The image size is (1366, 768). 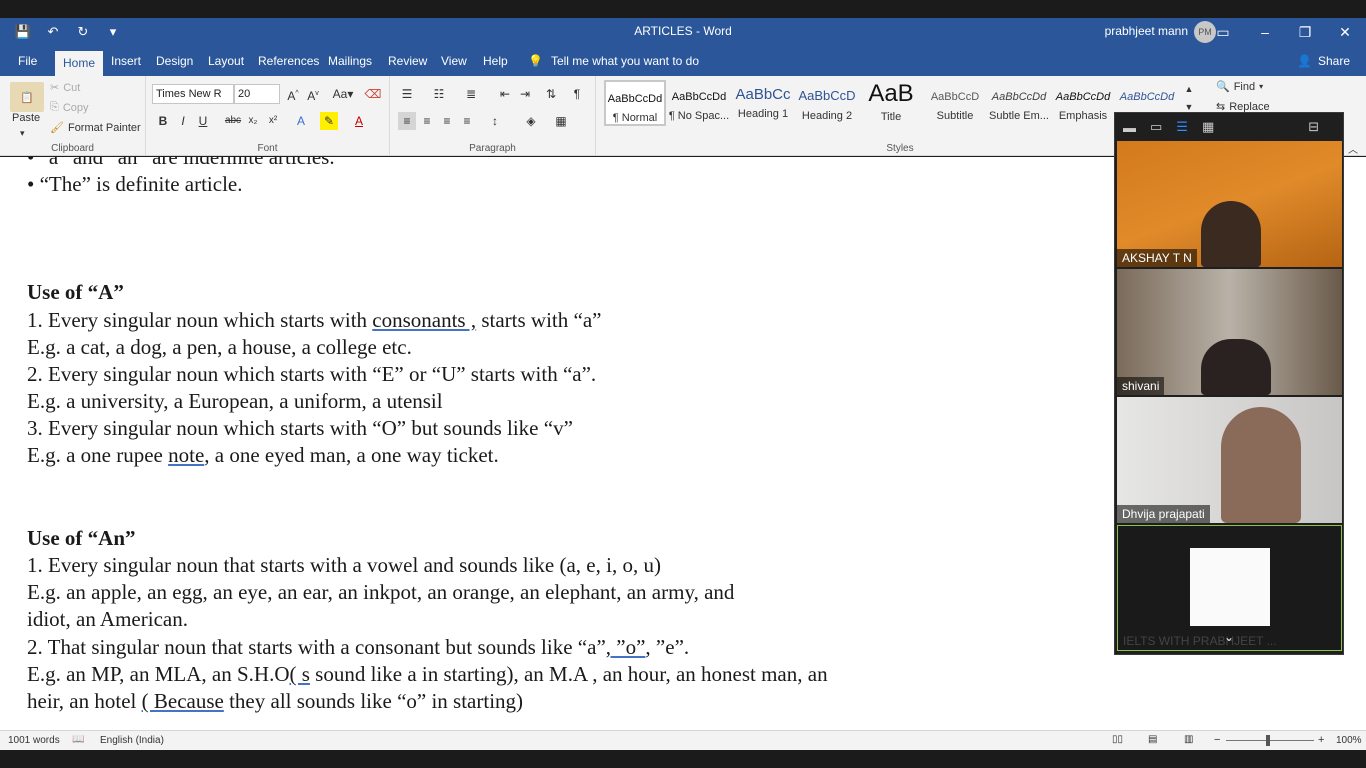 I want to click on paste-dropdown-icon: ▾, so click(x=22, y=133).